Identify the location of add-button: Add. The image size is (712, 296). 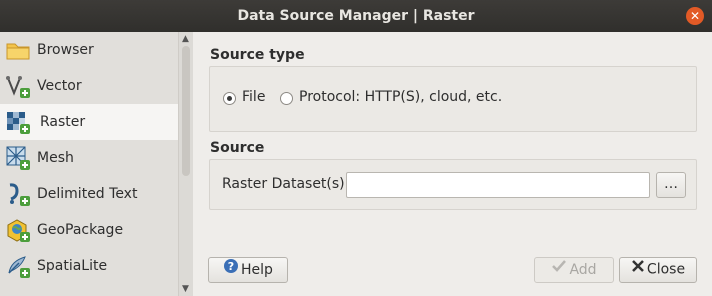
(574, 270).